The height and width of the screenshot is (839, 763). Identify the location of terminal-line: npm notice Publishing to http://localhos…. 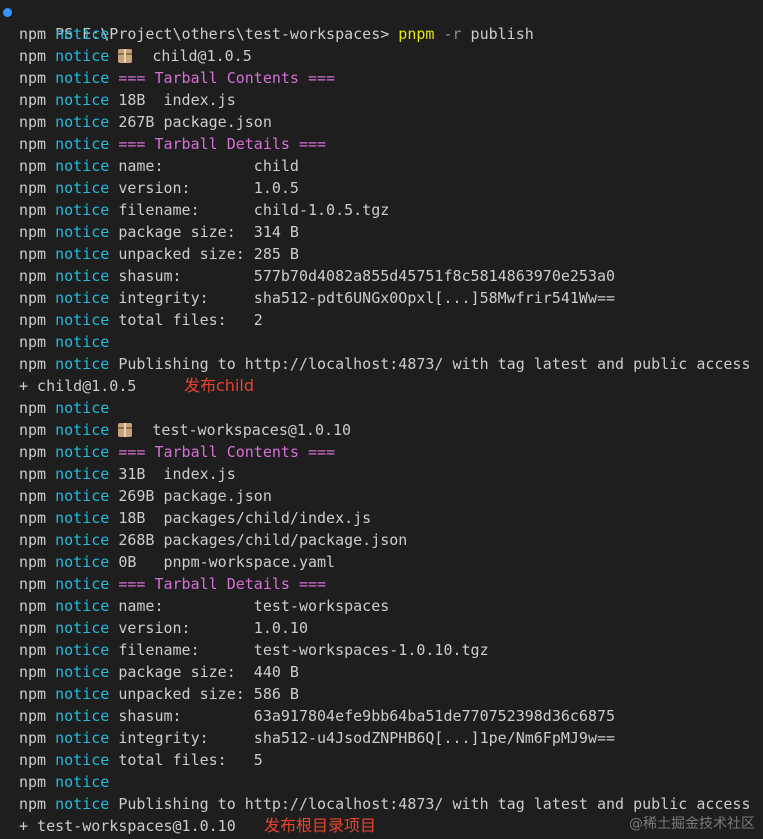
(385, 364).